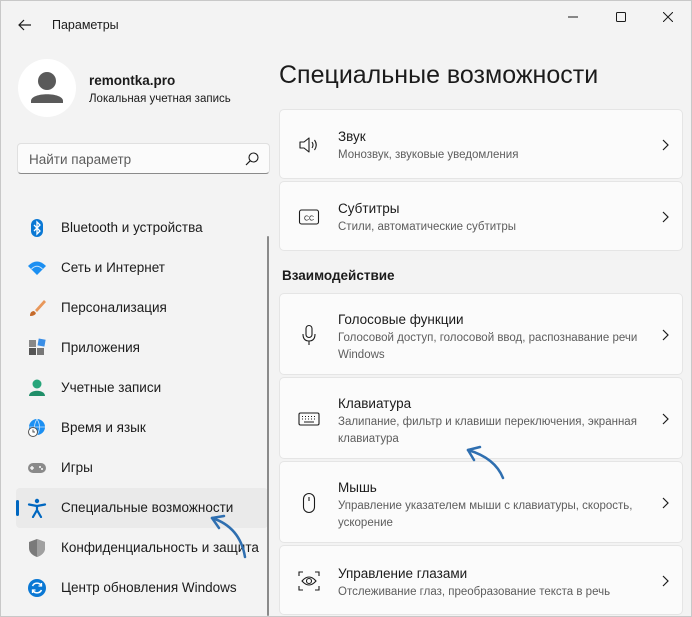 The height and width of the screenshot is (617, 692). Describe the element at coordinates (352, 136) in the screenshot. I see `card-title: Звук` at that location.